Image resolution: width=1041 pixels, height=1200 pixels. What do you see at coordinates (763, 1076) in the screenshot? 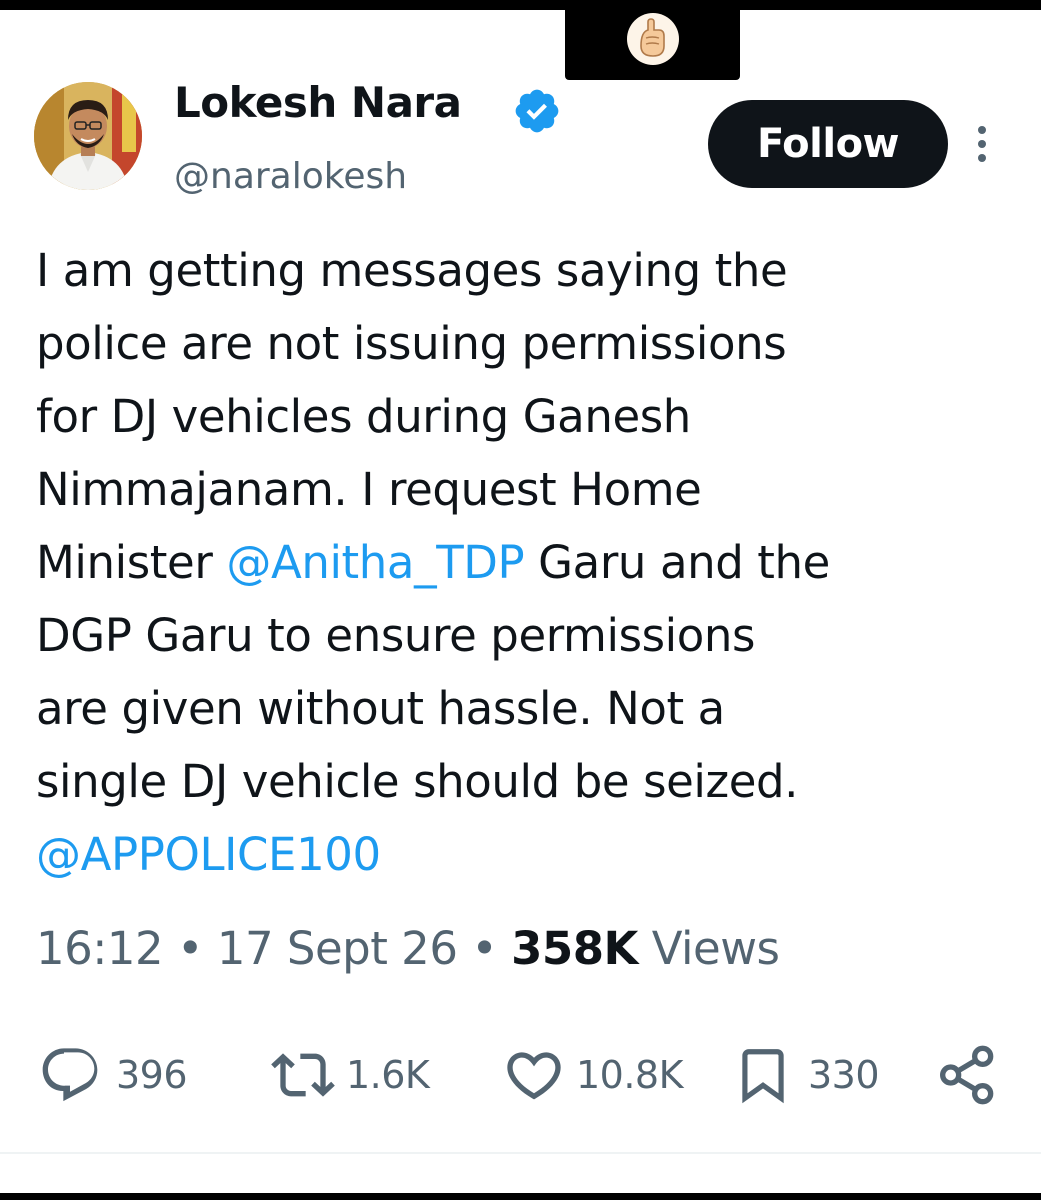
I see `bookmark-icon` at bounding box center [763, 1076].